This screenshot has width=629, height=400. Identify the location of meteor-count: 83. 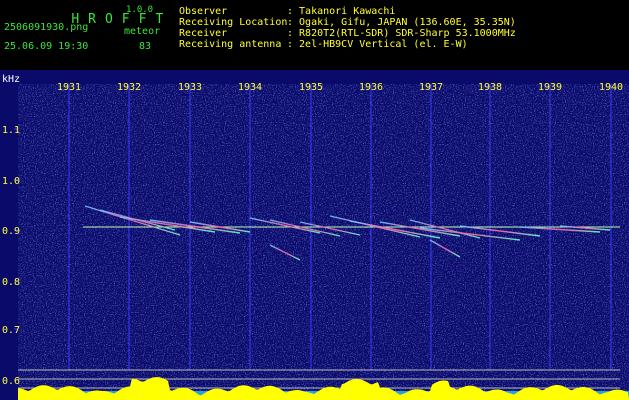
(145, 46).